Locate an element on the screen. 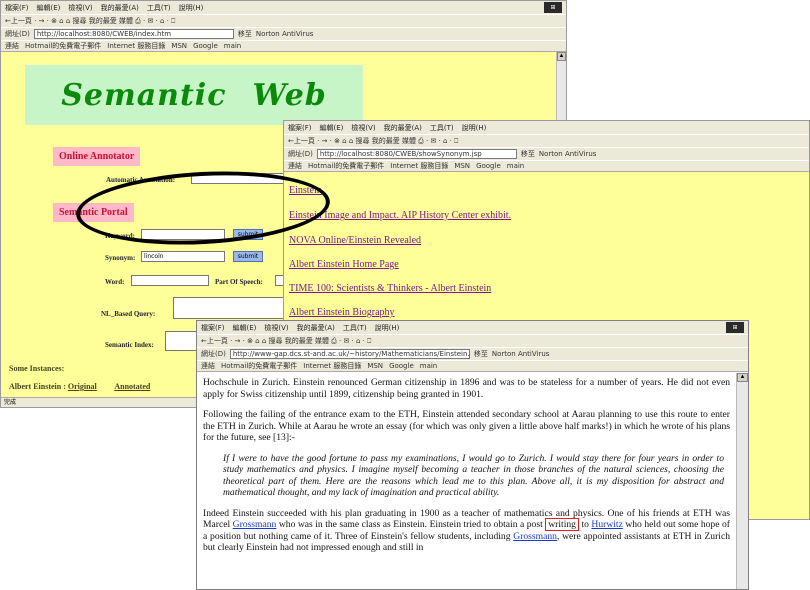 This screenshot has height=590, width=810. online-annotator-heading: Online Annotator is located at coordinates (97, 156).